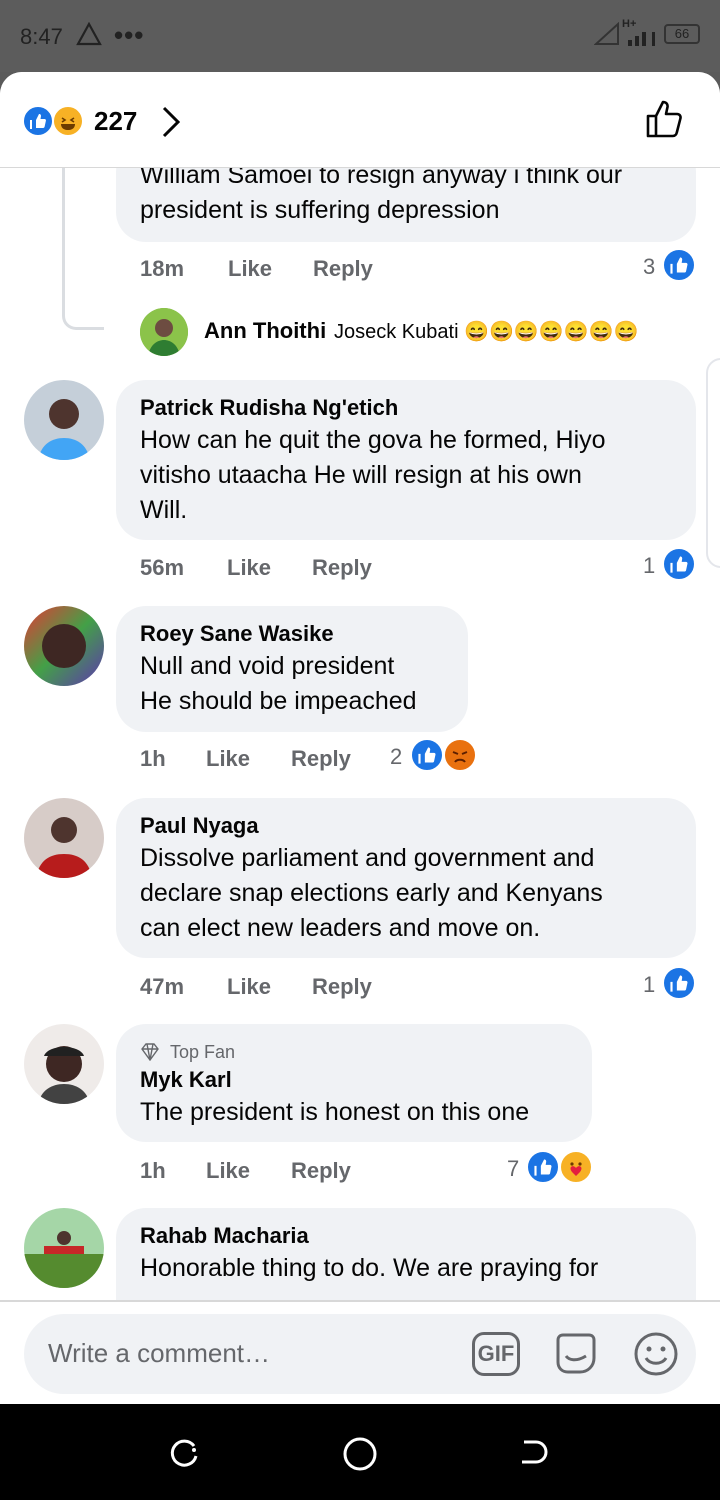 This screenshot has height=1500, width=720. What do you see at coordinates (83, 249) in the screenshot?
I see `thread-connector` at bounding box center [83, 249].